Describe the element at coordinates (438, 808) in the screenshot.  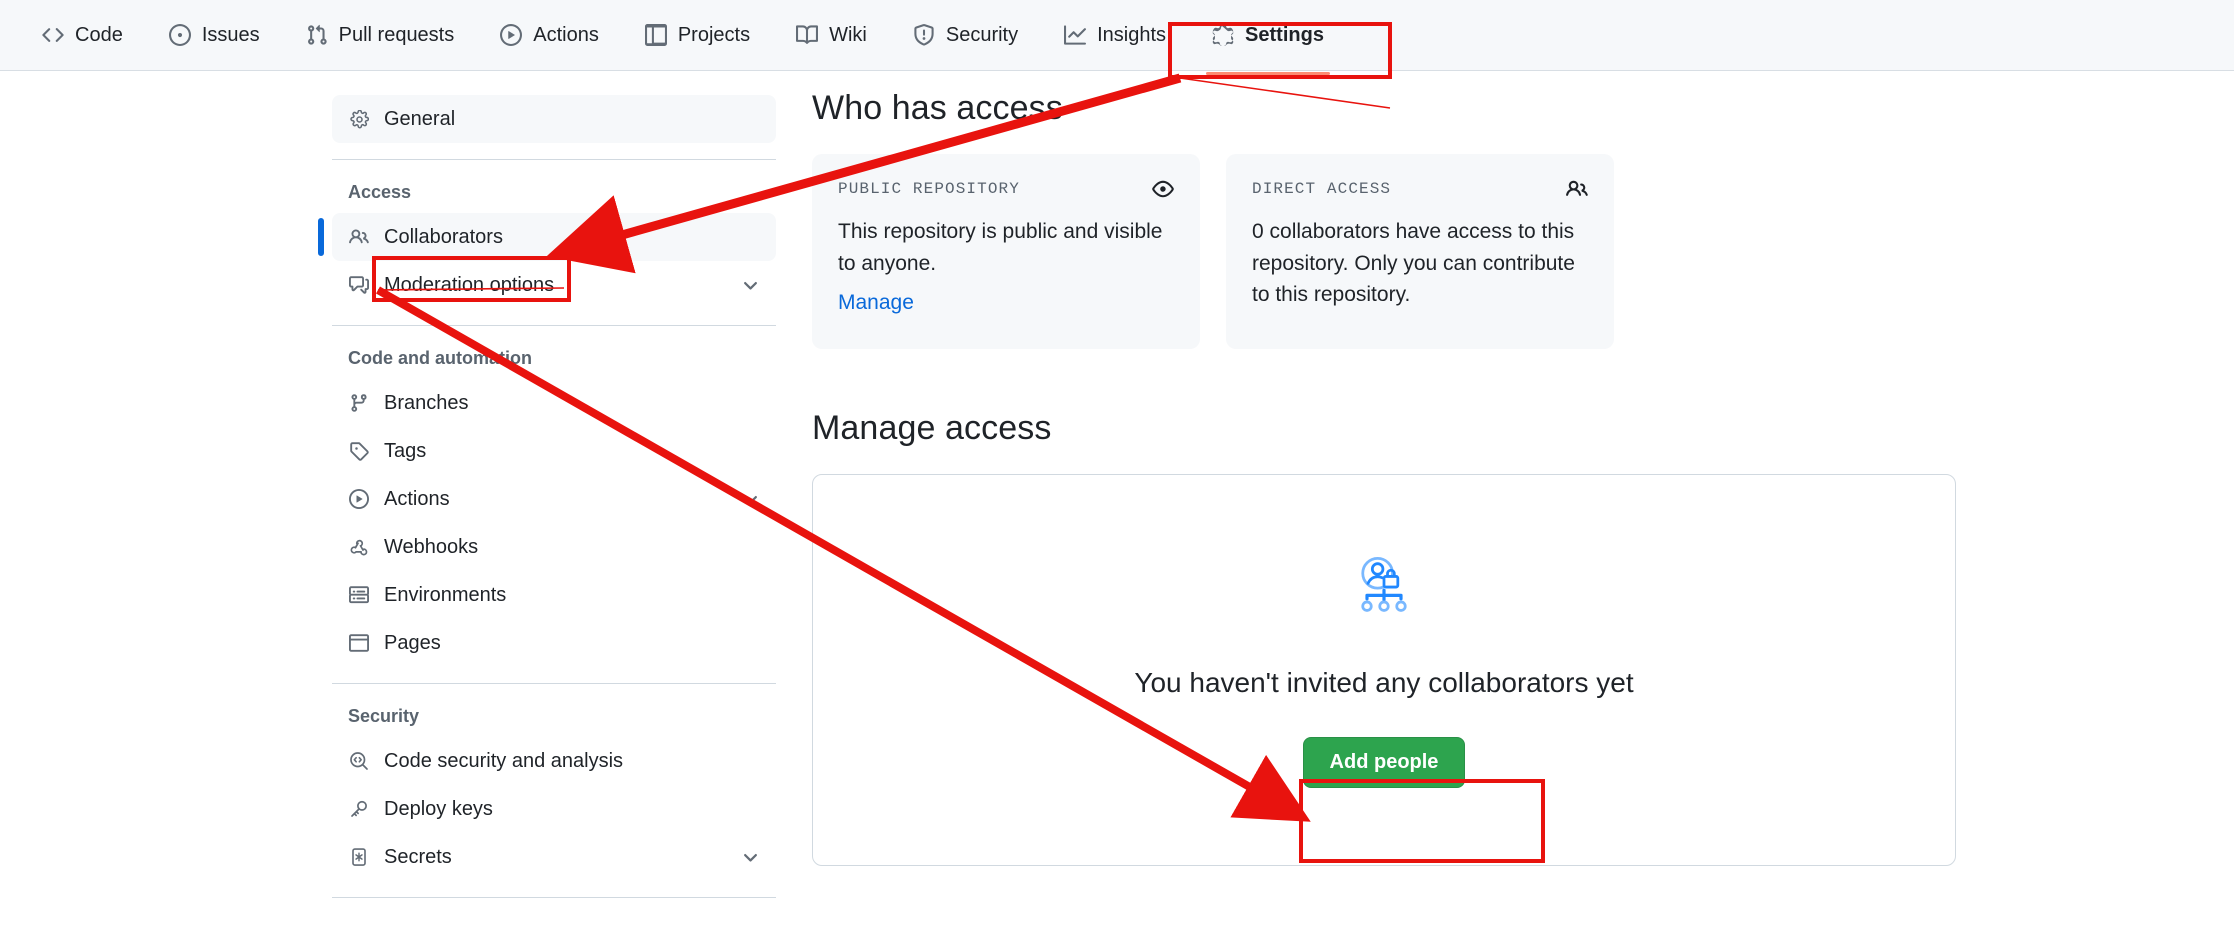
I see `sidebar-item-label: Deploy keys` at that location.